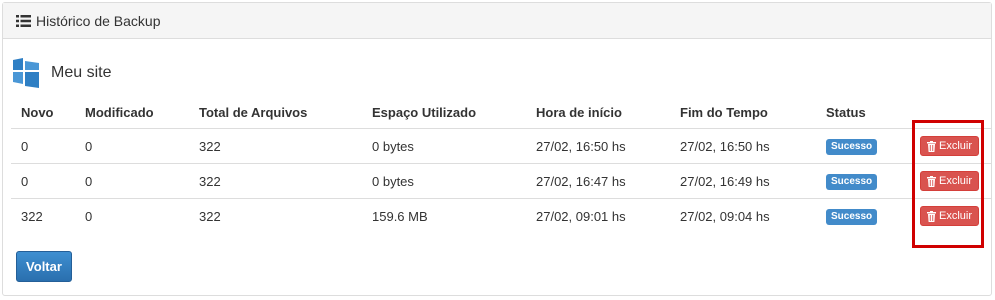 This screenshot has height=300, width=995. I want to click on cell-hora-inicio: 27/02, 16:50 hs, so click(598, 146).